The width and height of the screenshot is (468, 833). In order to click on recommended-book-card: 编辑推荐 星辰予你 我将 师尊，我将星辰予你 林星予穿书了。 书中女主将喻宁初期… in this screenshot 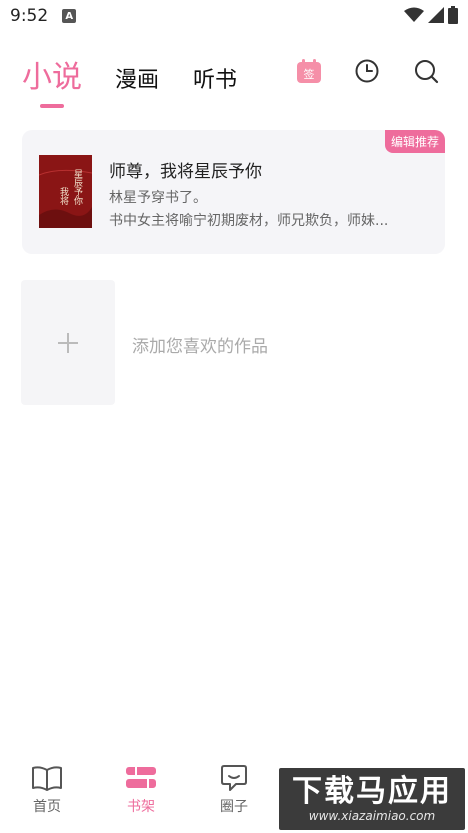, I will do `click(233, 192)`.